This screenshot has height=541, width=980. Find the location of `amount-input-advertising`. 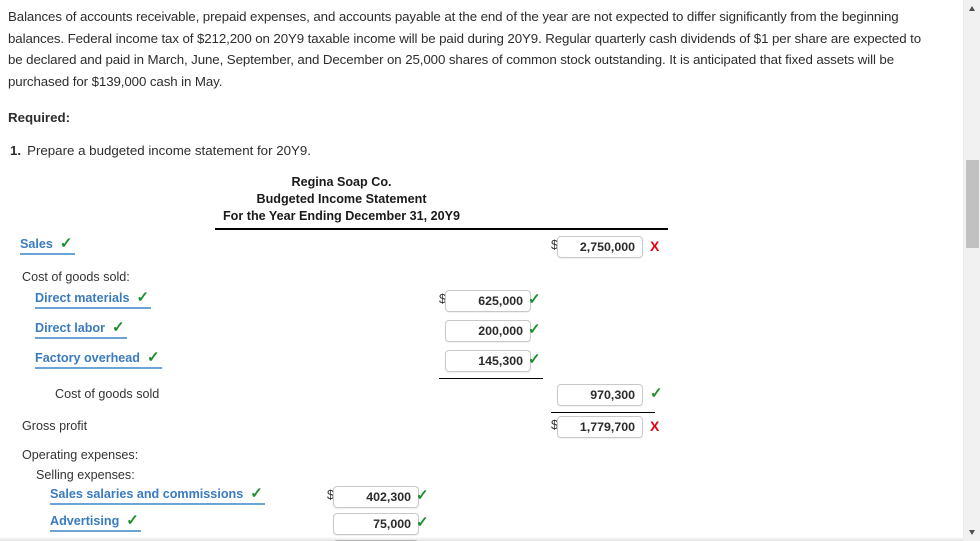

amount-input-advertising is located at coordinates (376, 524).